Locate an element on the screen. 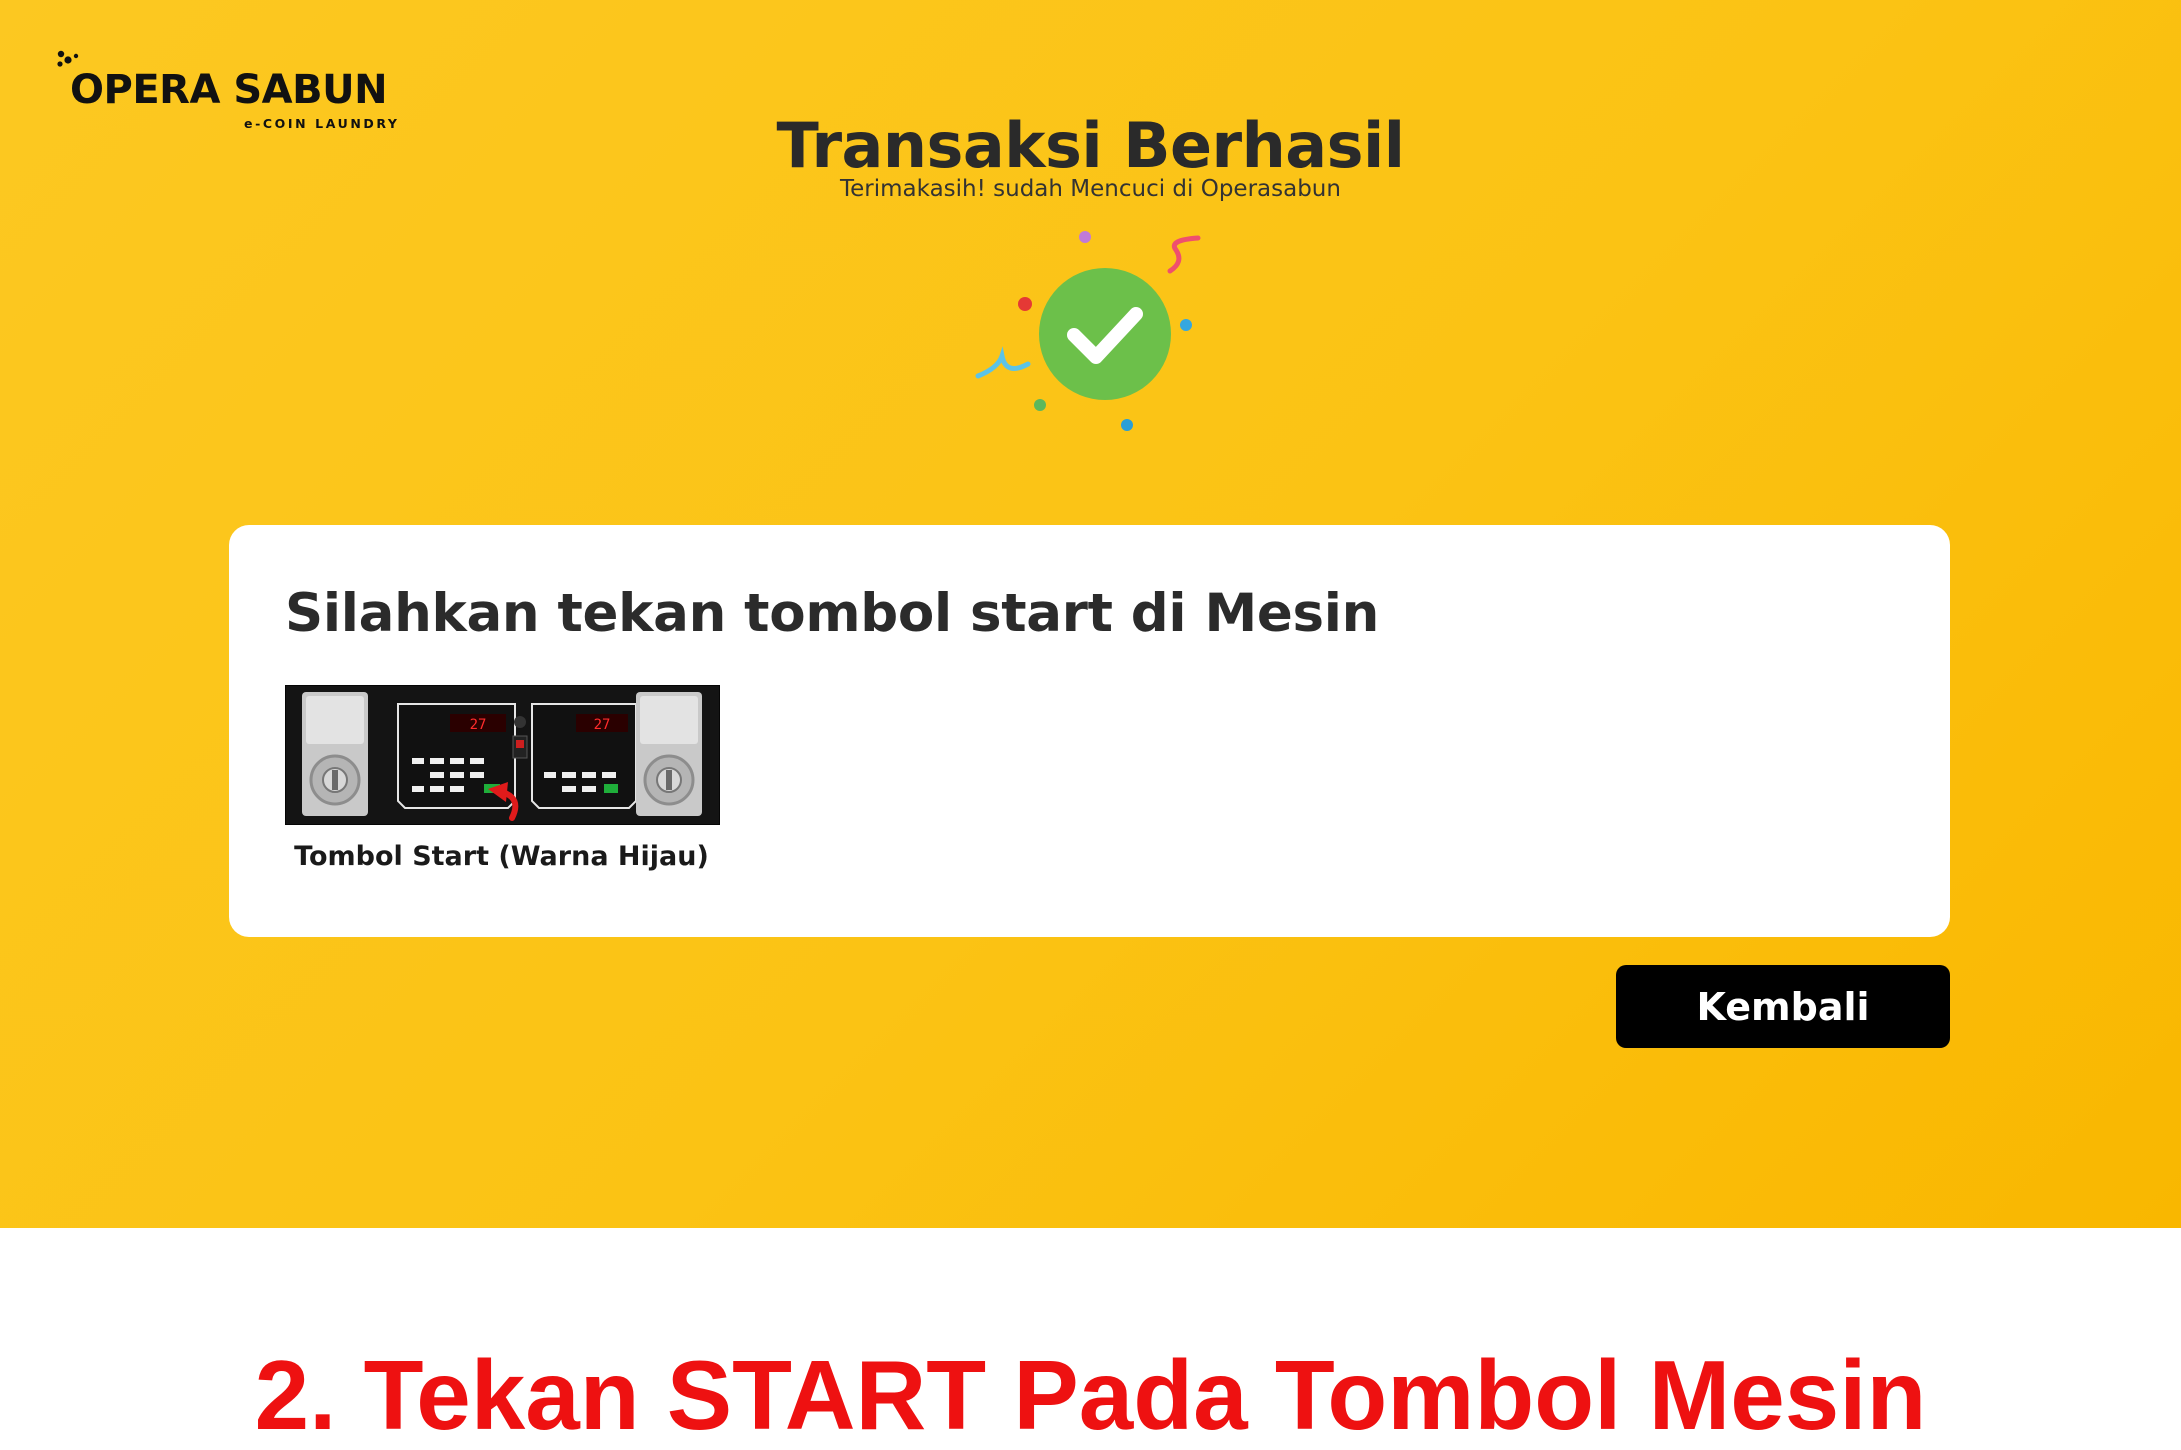  card-title: Silahkan tekan tombol start di Mesin is located at coordinates (832, 613).